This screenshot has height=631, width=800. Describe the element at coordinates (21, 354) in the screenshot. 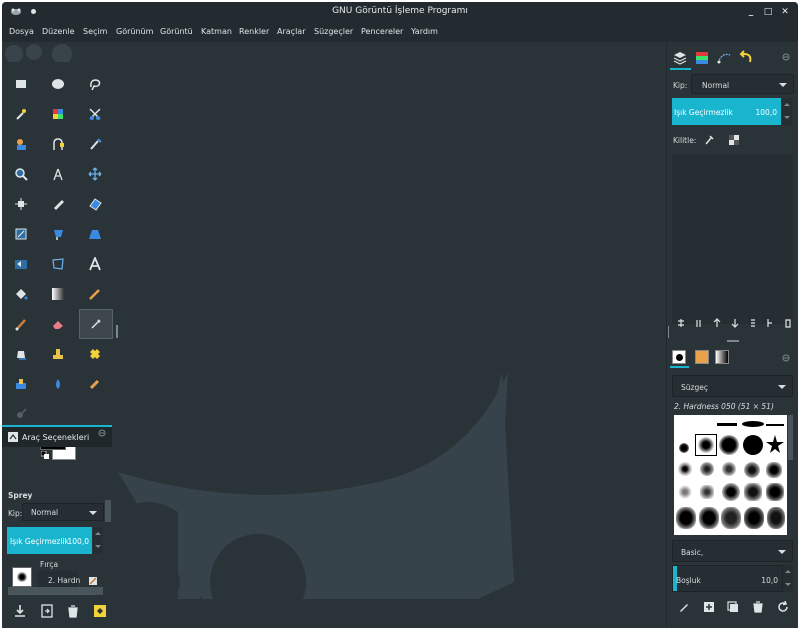

I see `ink-icon` at that location.